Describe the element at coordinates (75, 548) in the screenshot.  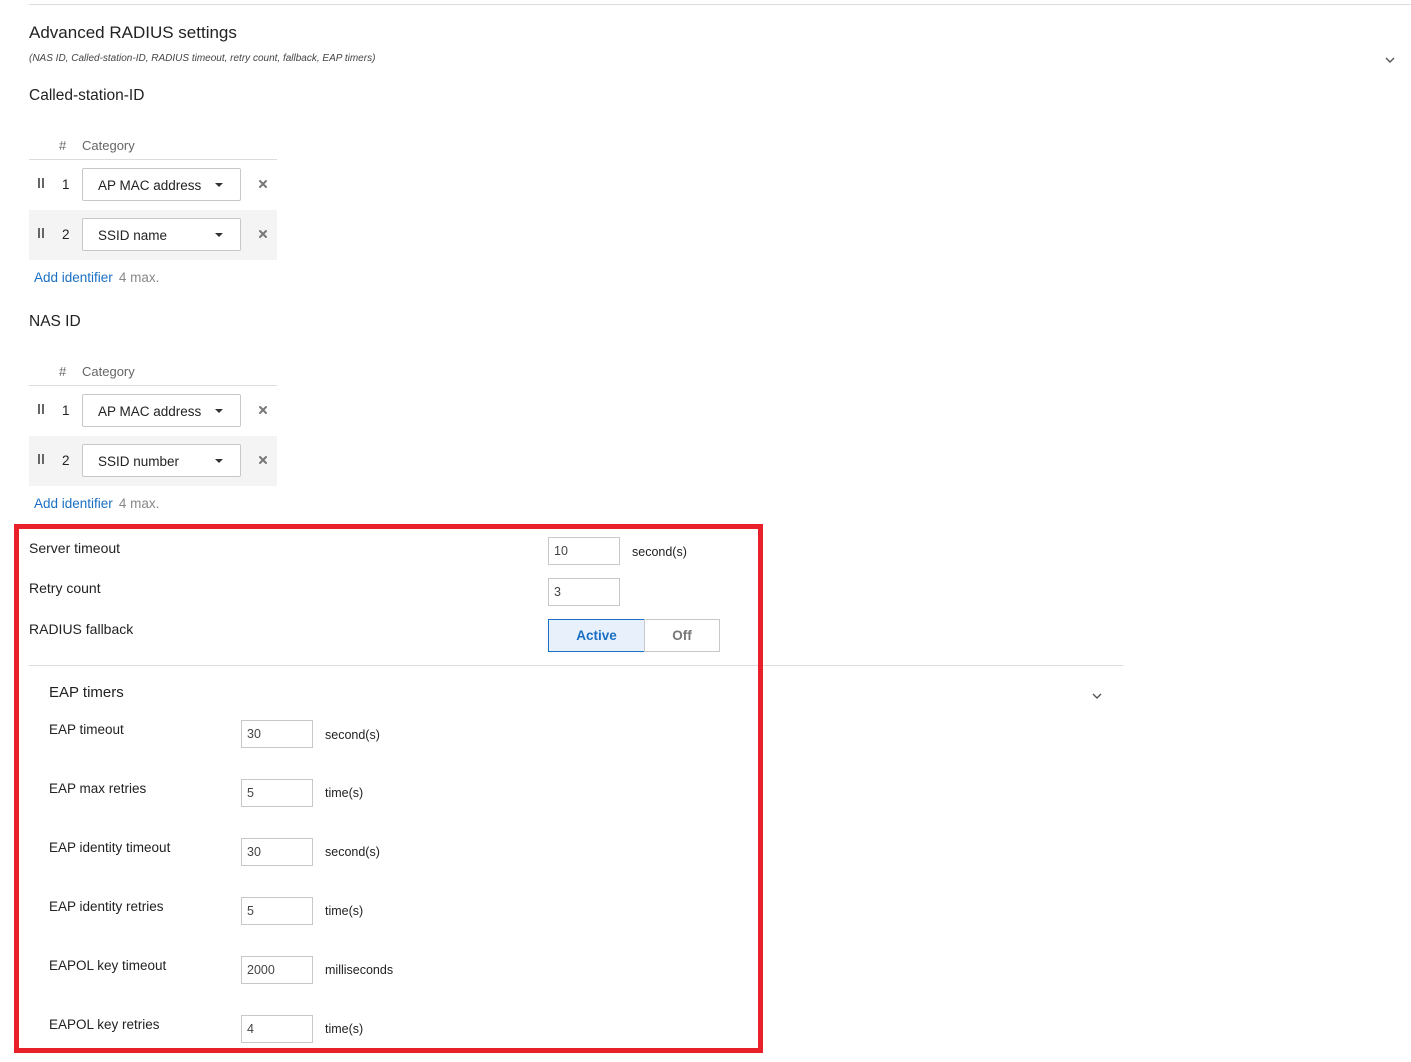
I see `server-timeout-label: Server timeout` at that location.